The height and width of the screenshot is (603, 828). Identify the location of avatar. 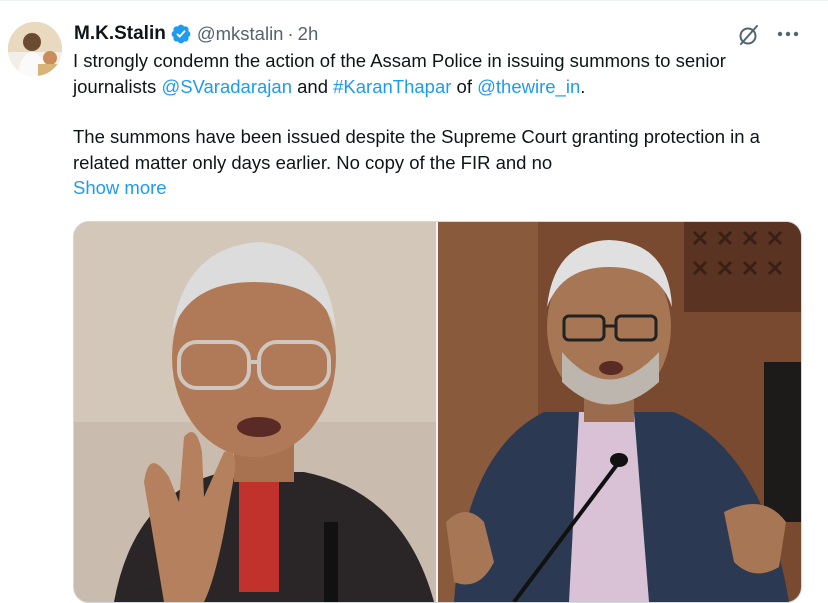
(35, 49).